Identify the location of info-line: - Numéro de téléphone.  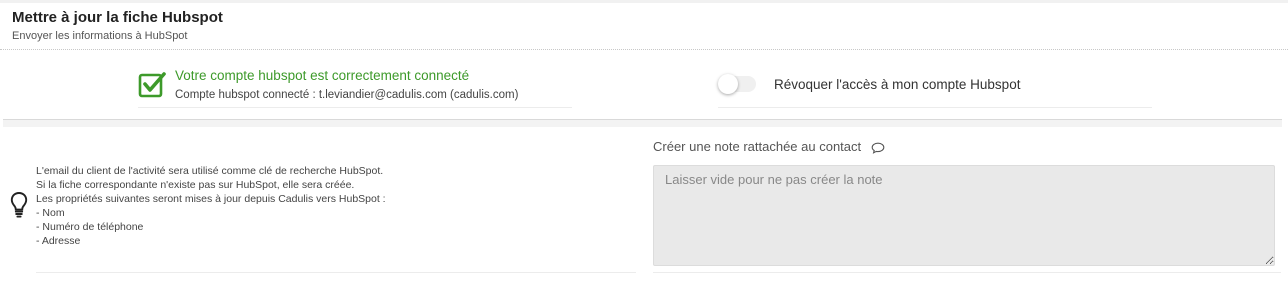
(90, 227).